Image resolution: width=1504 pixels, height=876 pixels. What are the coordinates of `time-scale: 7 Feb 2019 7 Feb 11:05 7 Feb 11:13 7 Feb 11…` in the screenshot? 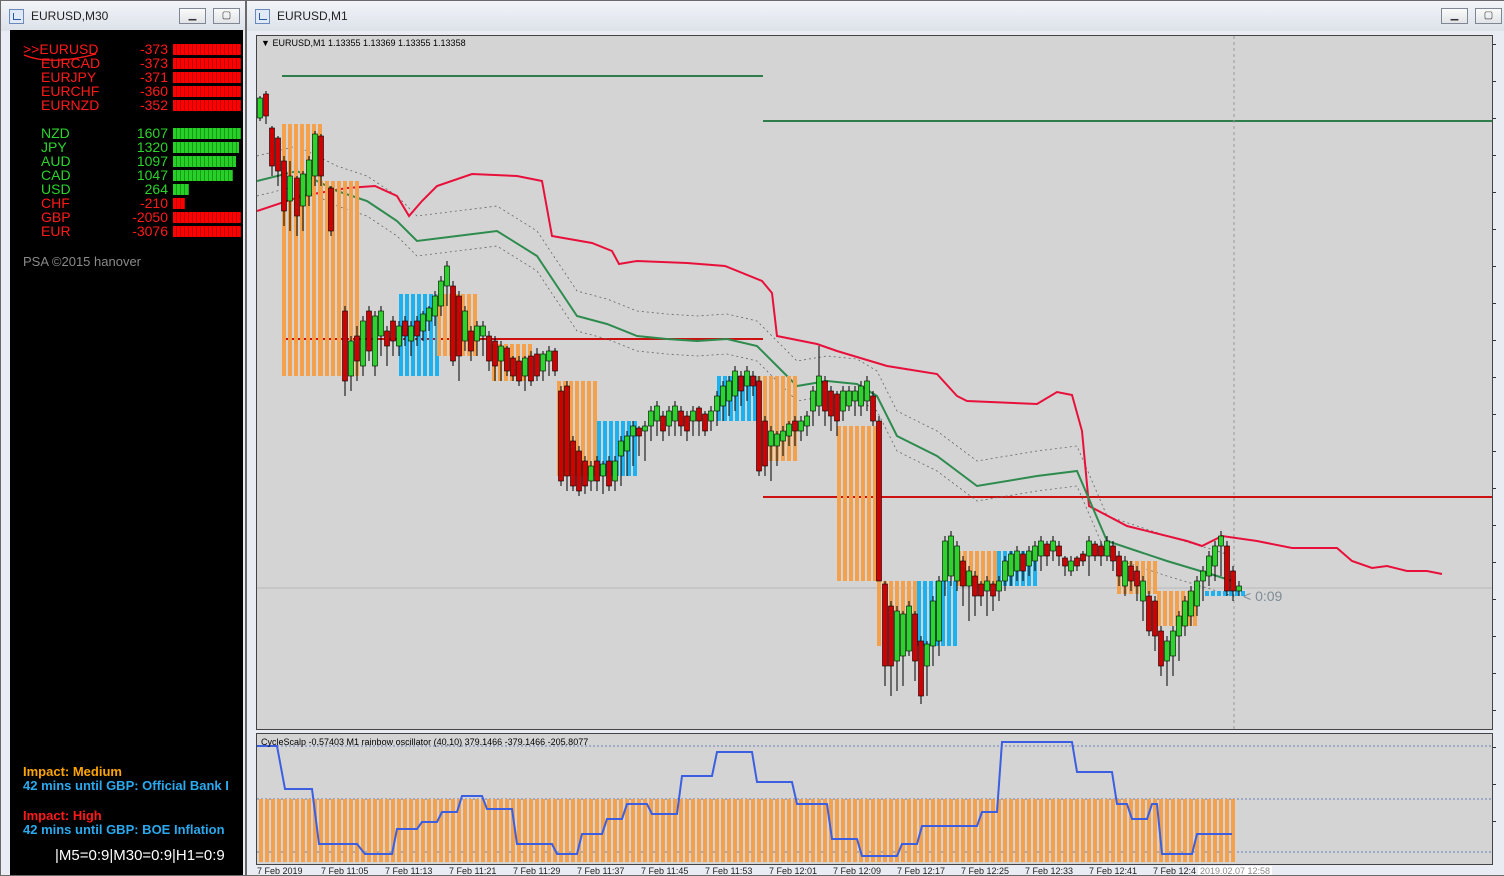 It's located at (880, 870).